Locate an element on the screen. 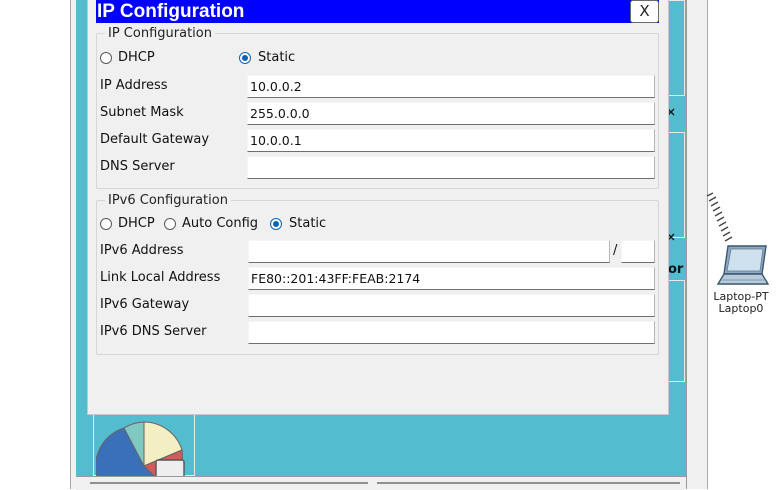 The height and width of the screenshot is (490, 780). scrollbar-right is located at coordinates (528, 483).